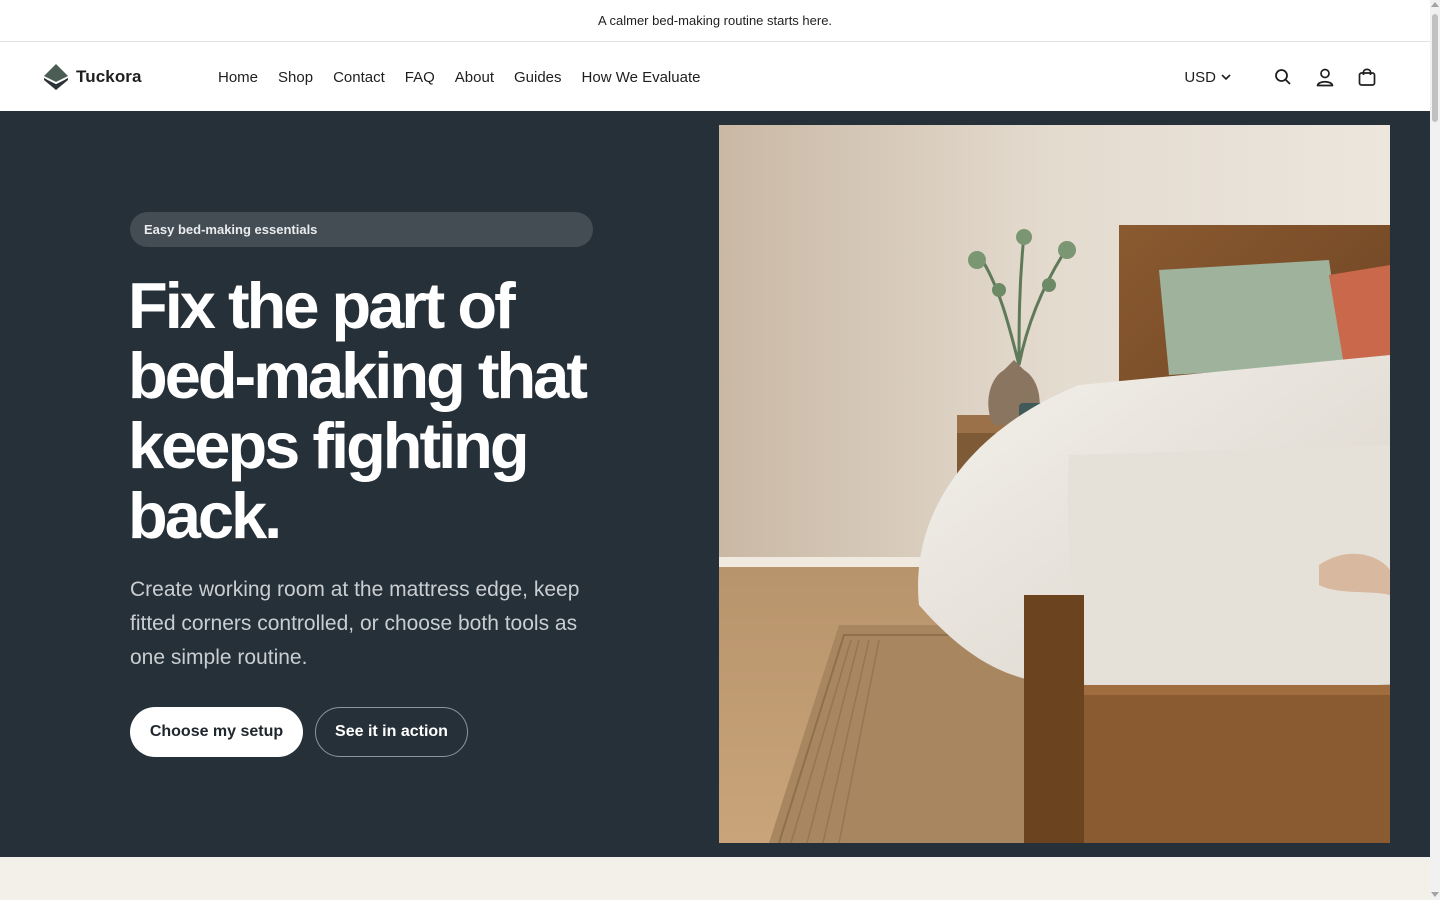 This screenshot has width=1440, height=900. I want to click on next-section, so click(715, 878).